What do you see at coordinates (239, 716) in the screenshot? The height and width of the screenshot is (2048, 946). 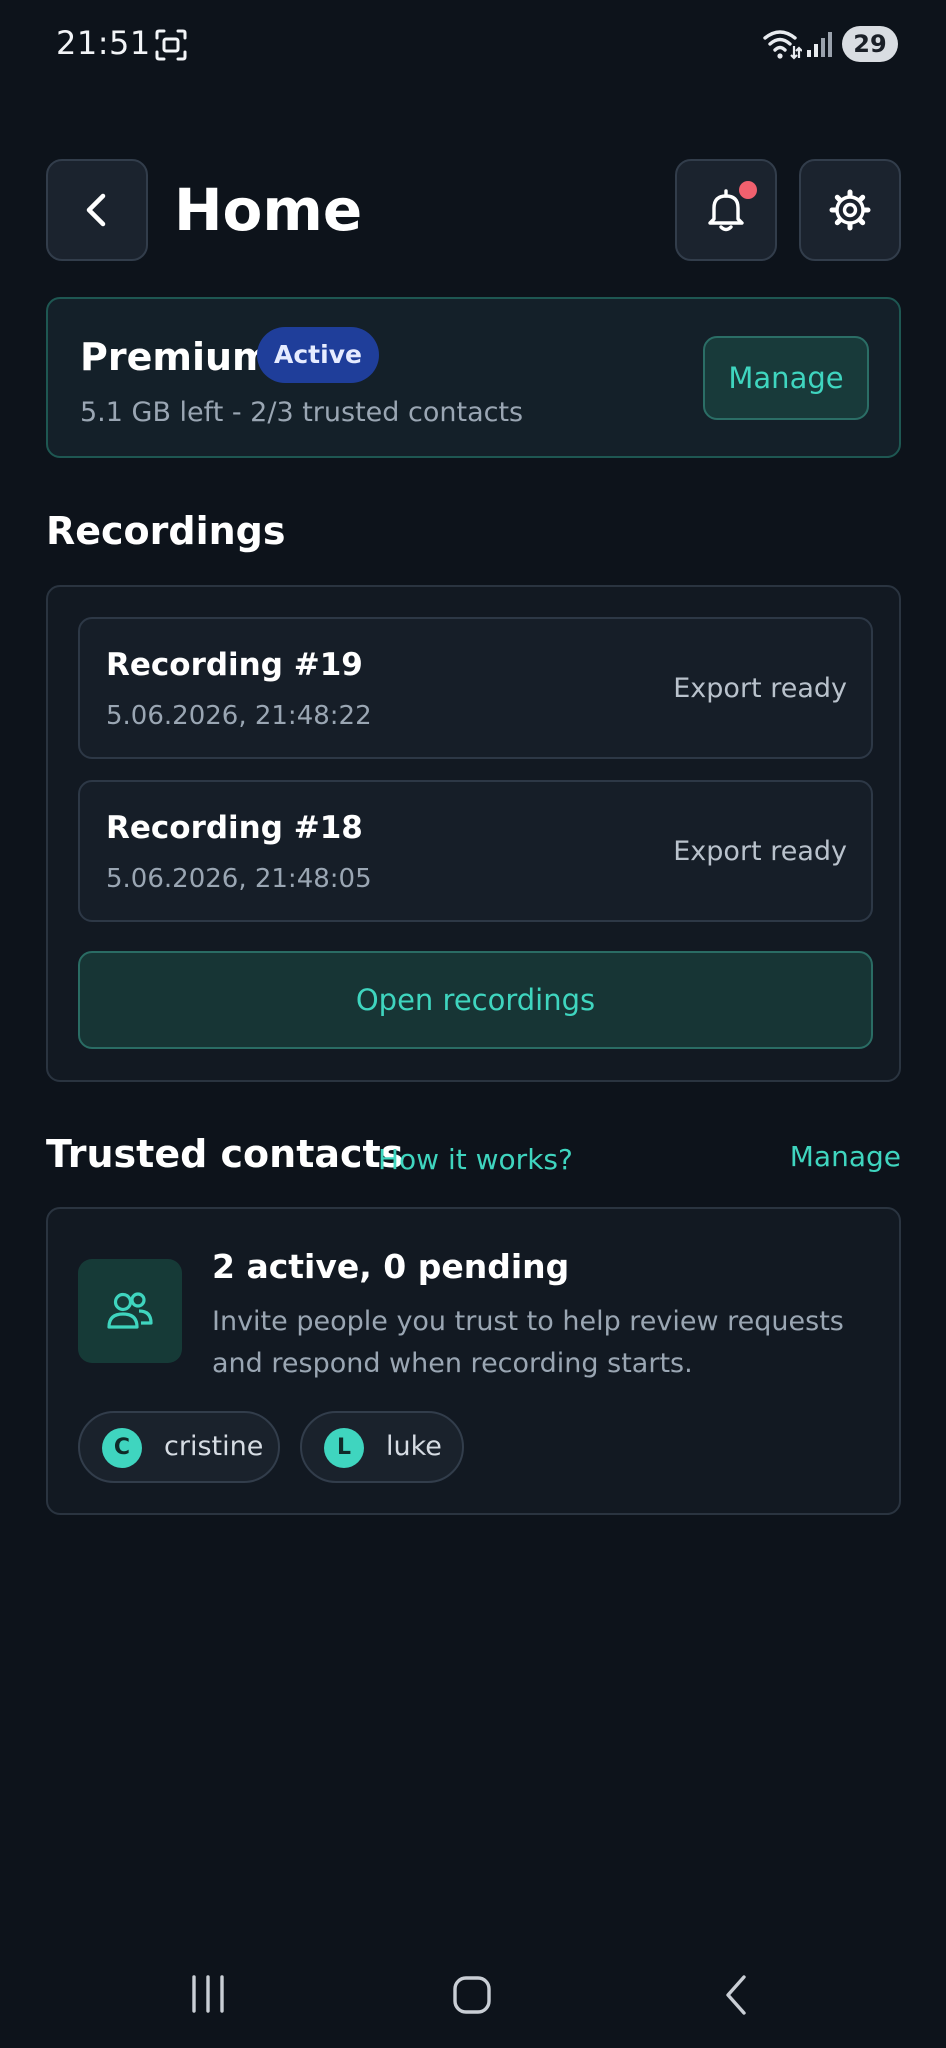 I see `recording-date: 5.06.2026, 21:48:22` at bounding box center [239, 716].